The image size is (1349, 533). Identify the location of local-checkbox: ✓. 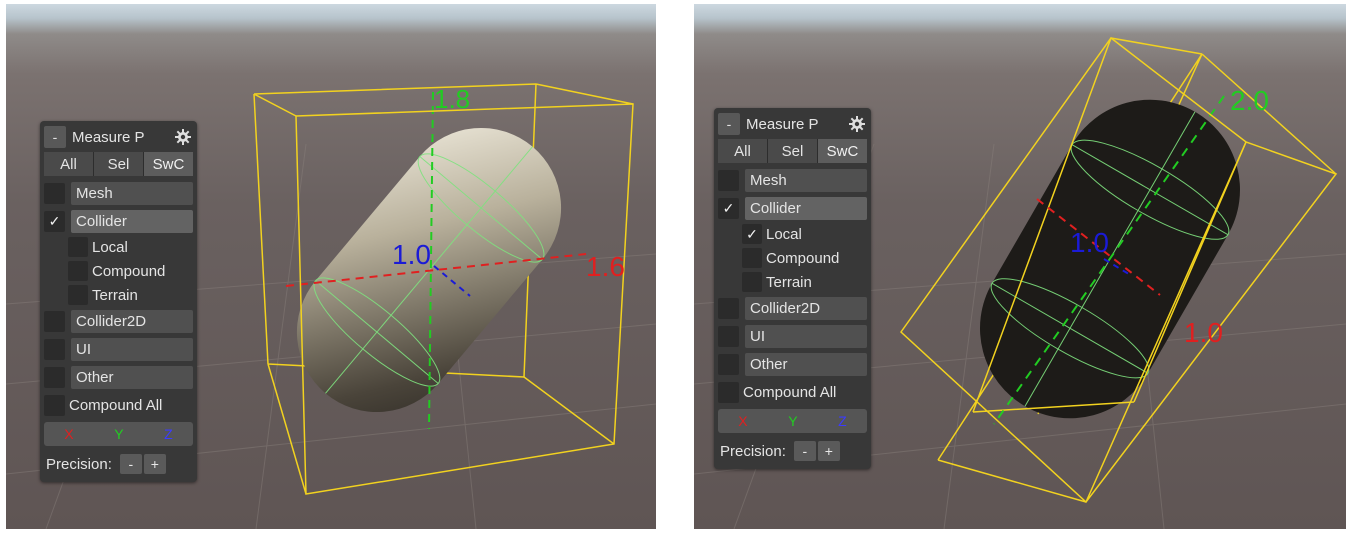
(752, 234).